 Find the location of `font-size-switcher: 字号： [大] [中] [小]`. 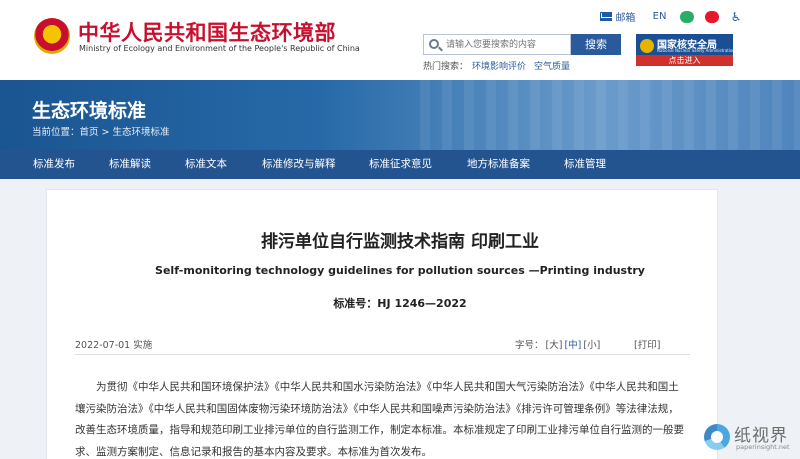

font-size-switcher: 字号： [大] [中] [小] is located at coordinates (557, 344).